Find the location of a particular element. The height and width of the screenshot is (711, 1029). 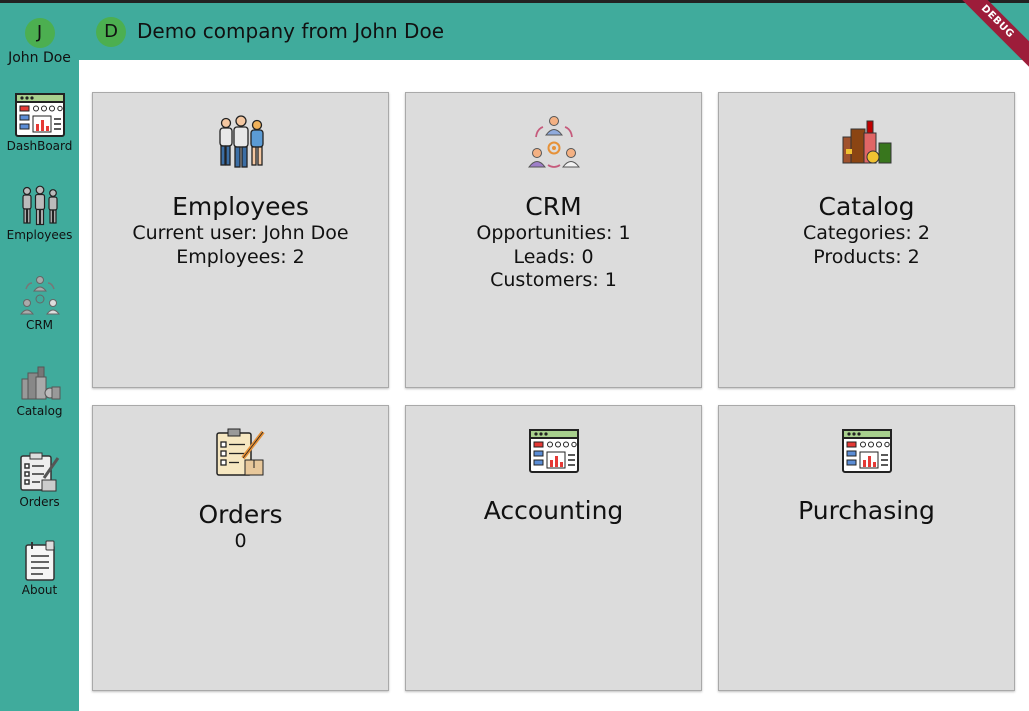

card-orders: Orders 0 is located at coordinates (240, 548).